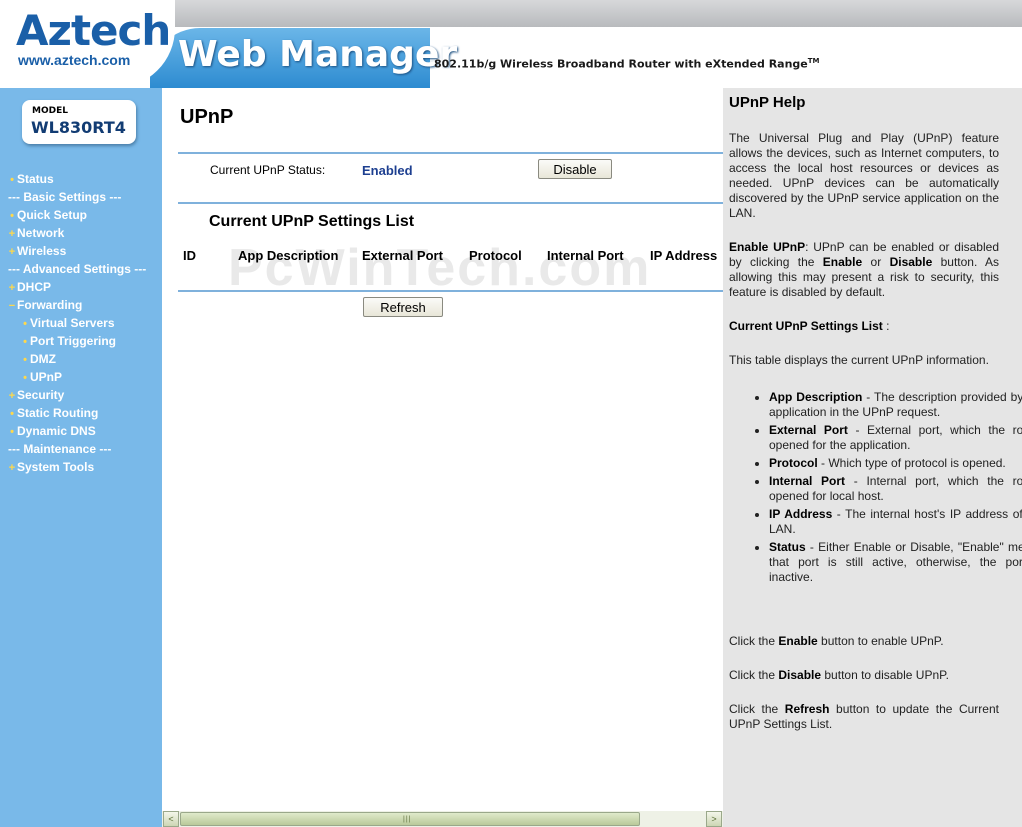 The height and width of the screenshot is (827, 1022). What do you see at coordinates (402, 255) in the screenshot?
I see `column-header-external-port: External Port` at bounding box center [402, 255].